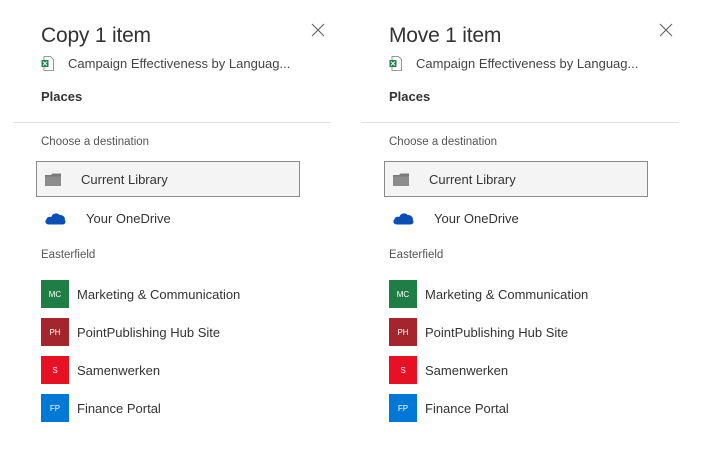 The height and width of the screenshot is (453, 701). What do you see at coordinates (445, 35) in the screenshot?
I see `panel-title: Move 1 item` at bounding box center [445, 35].